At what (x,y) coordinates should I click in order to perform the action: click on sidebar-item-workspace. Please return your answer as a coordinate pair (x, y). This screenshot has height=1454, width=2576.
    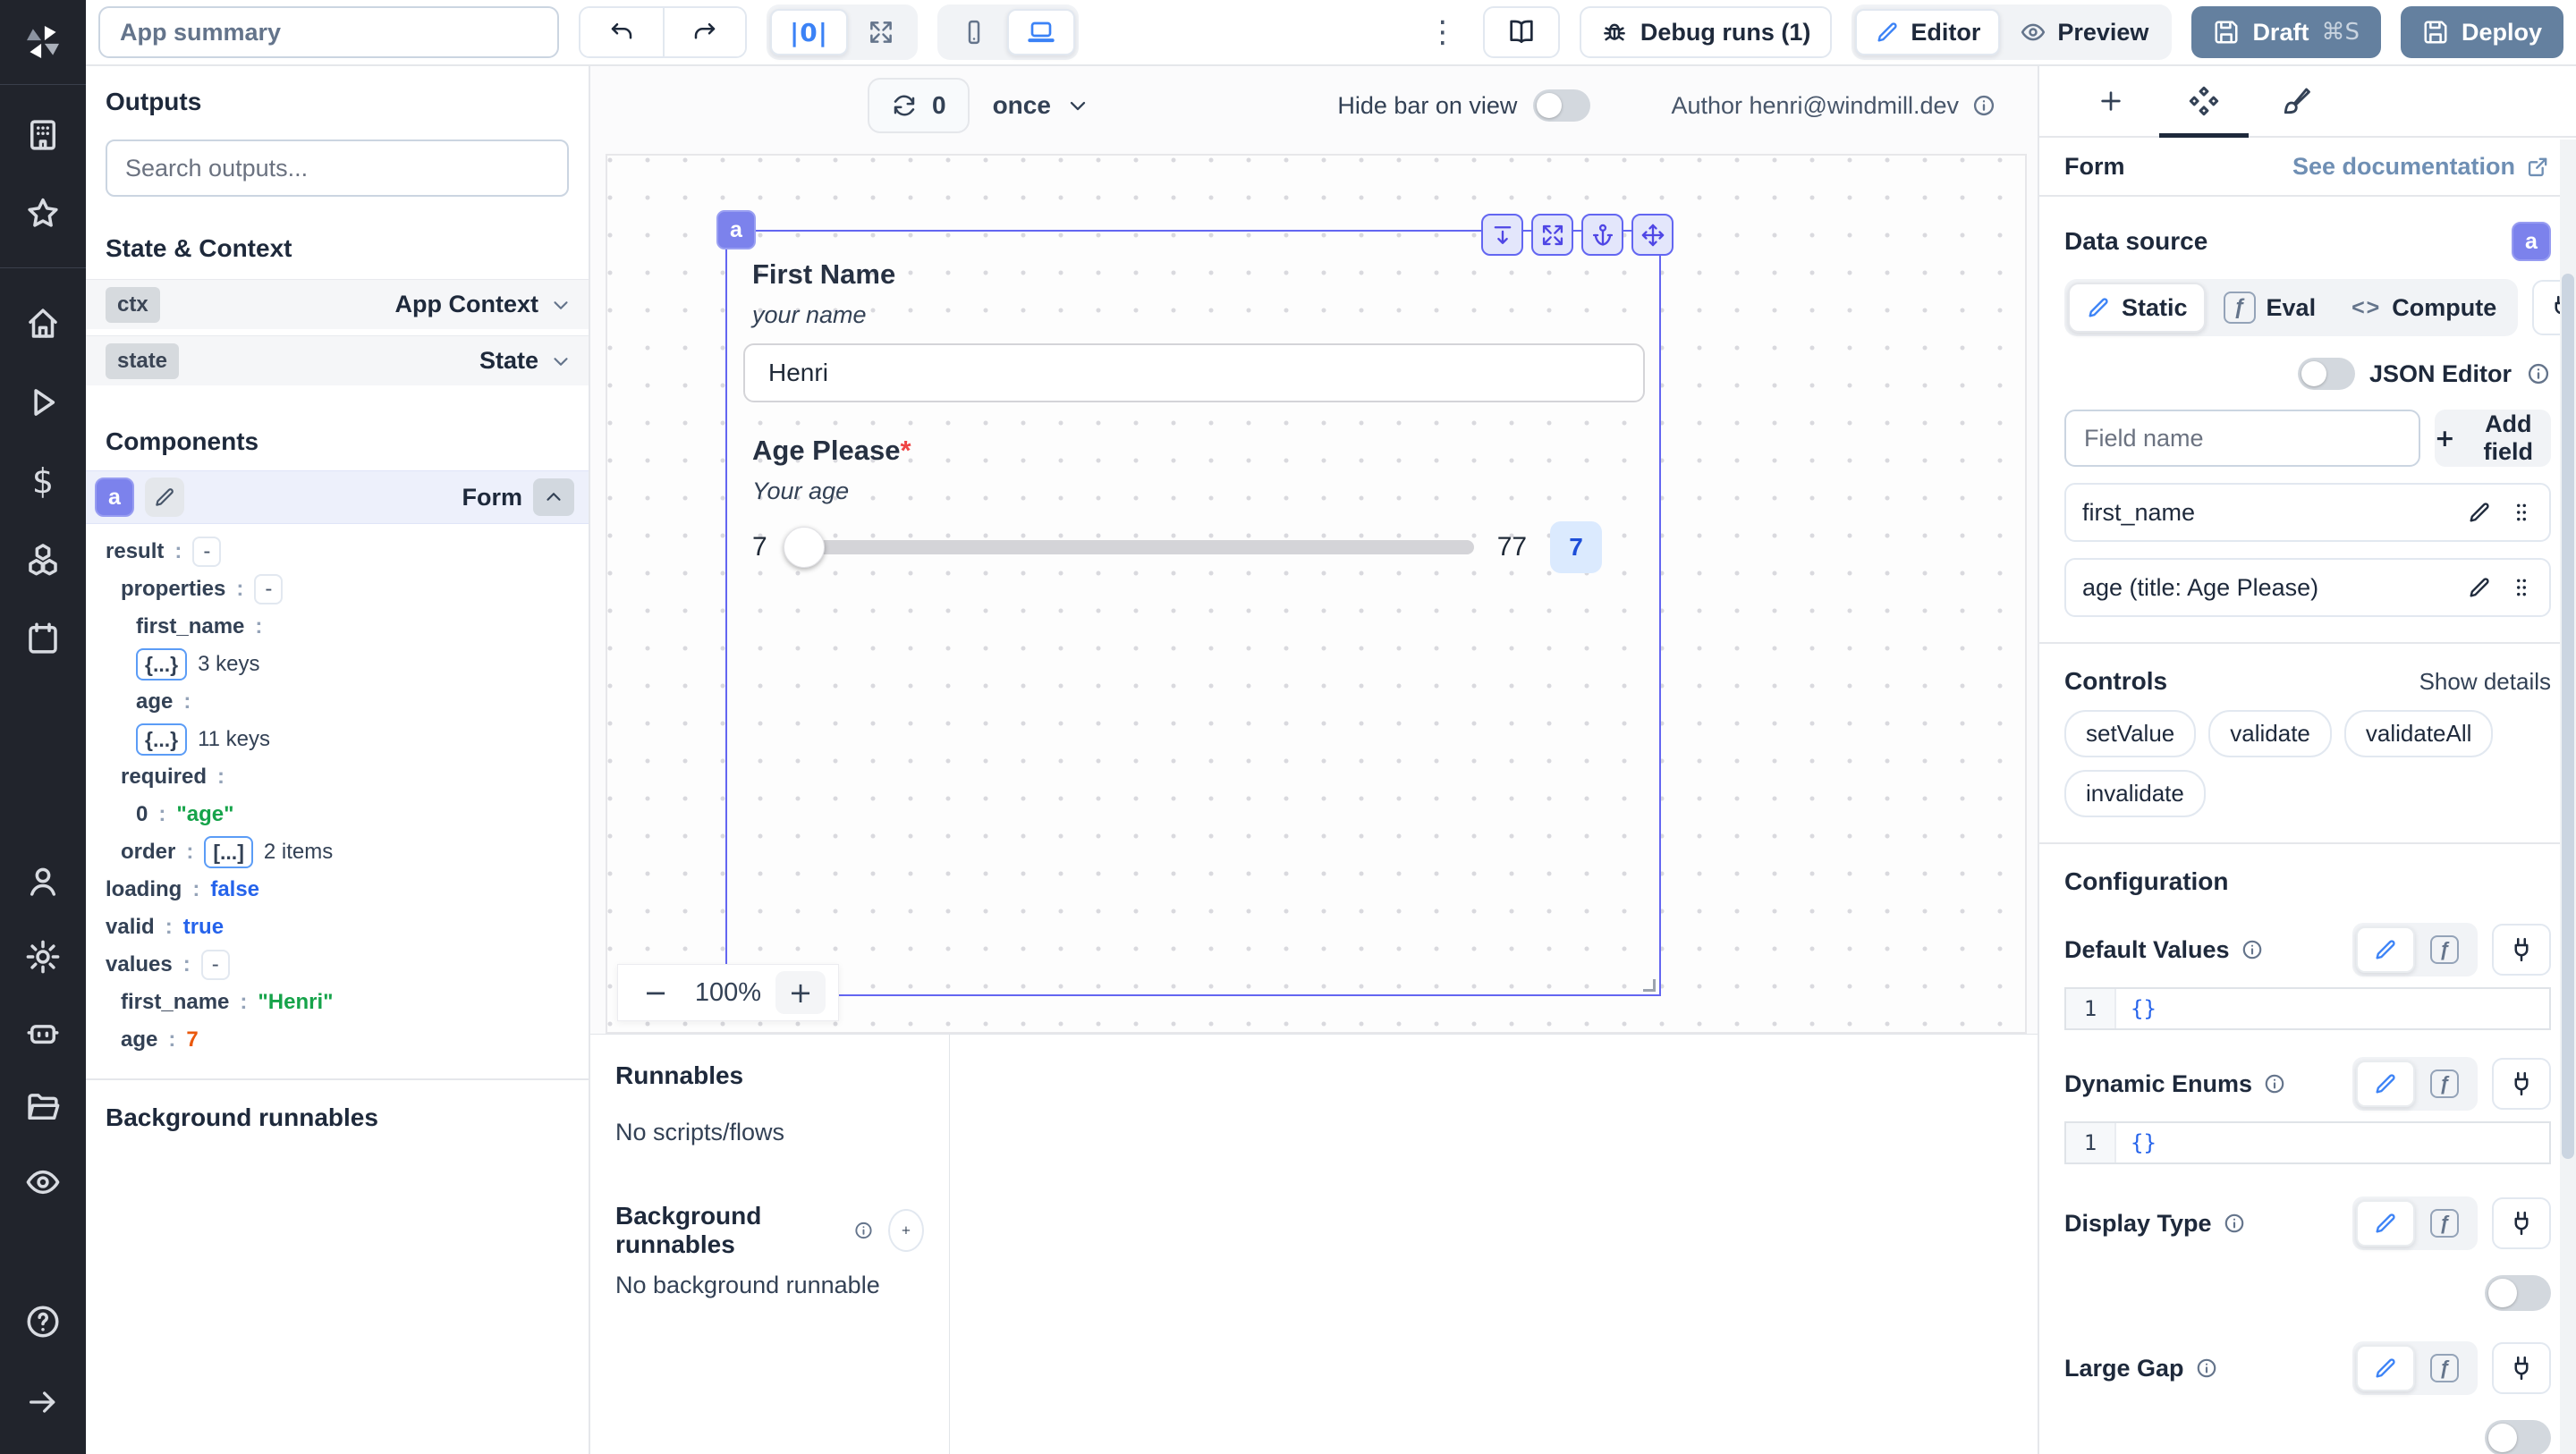
    Looking at the image, I should click on (43, 135).